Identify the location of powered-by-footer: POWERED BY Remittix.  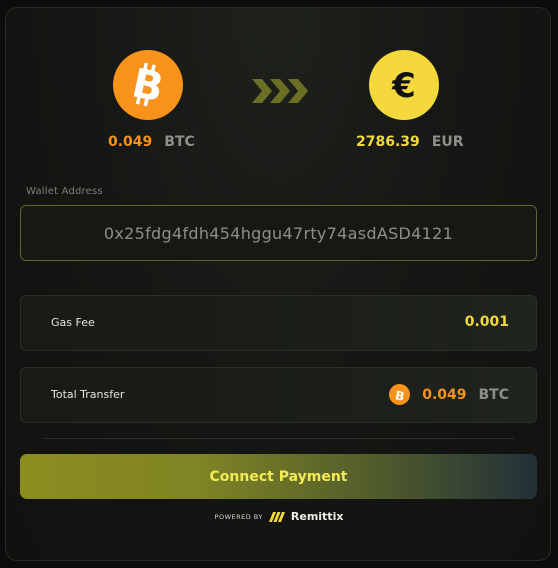
(278, 516).